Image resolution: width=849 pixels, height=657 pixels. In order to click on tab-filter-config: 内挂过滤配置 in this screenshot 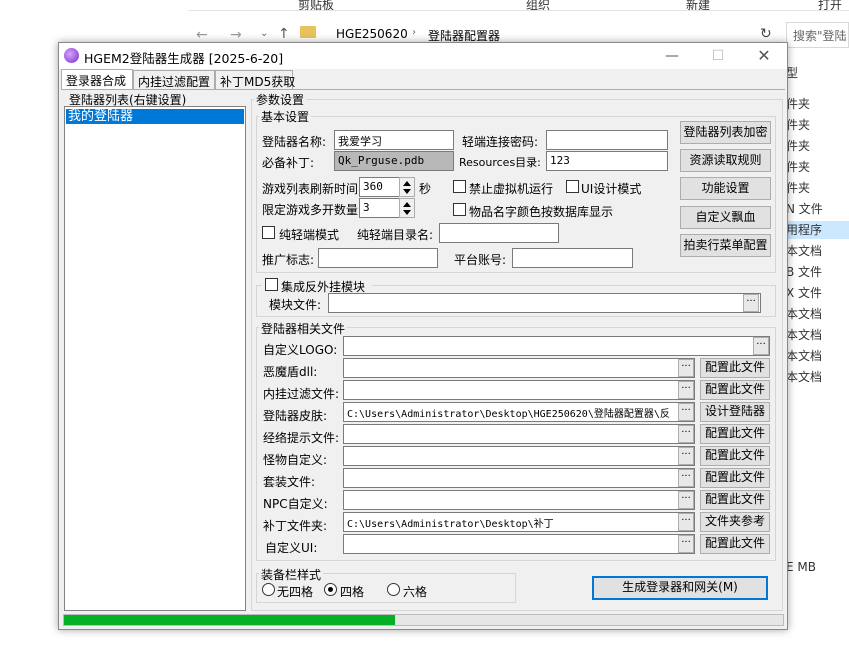, I will do `click(174, 80)`.